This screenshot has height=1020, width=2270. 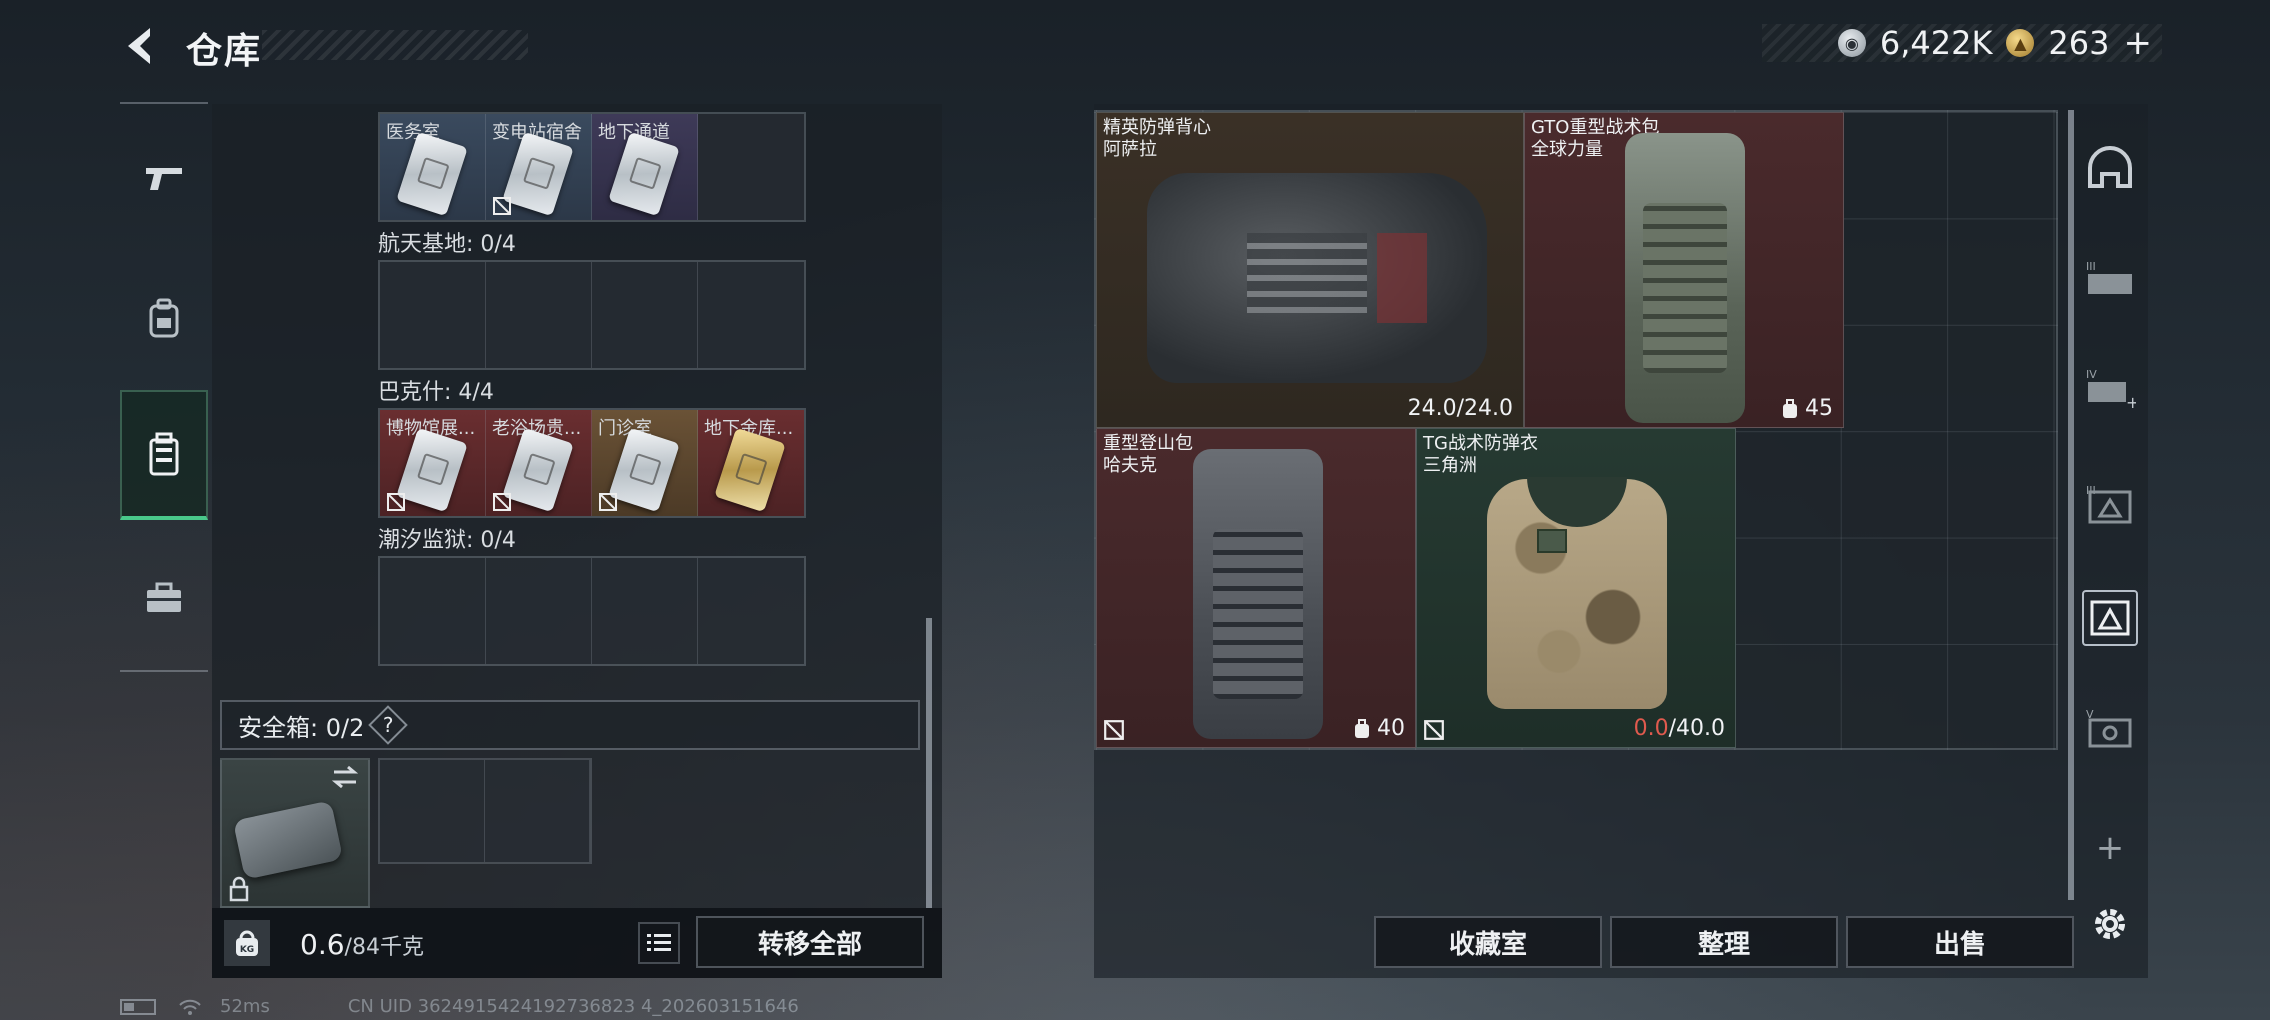 I want to click on key-row-tidal-prison, so click(x=592, y=611).